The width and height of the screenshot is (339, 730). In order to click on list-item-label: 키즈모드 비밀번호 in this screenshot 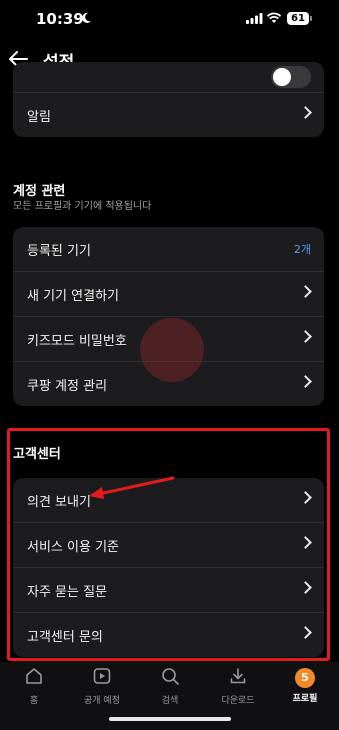, I will do `click(77, 341)`.